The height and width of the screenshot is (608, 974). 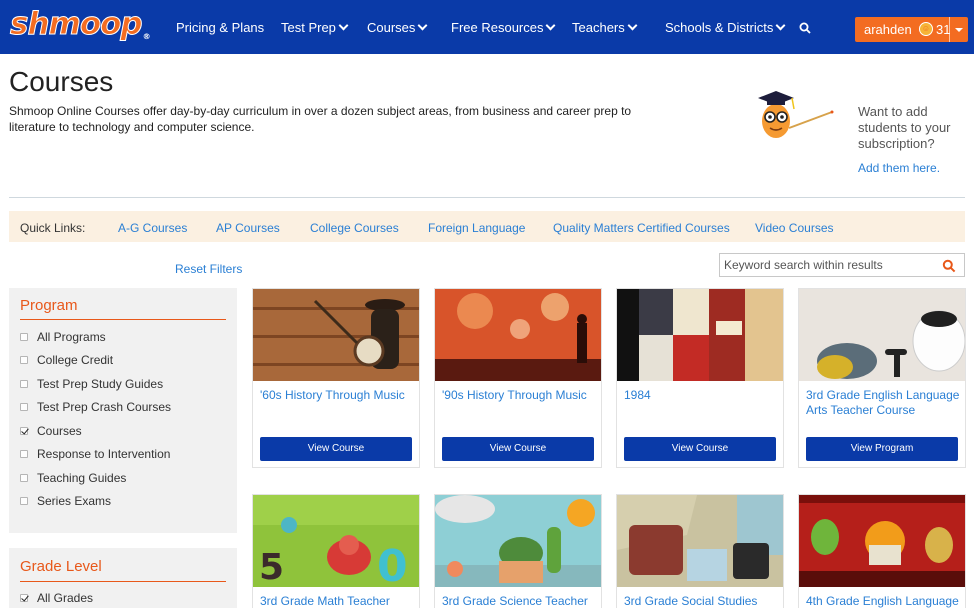 I want to click on filter-all-programs: All Programs, so click(x=63, y=337).